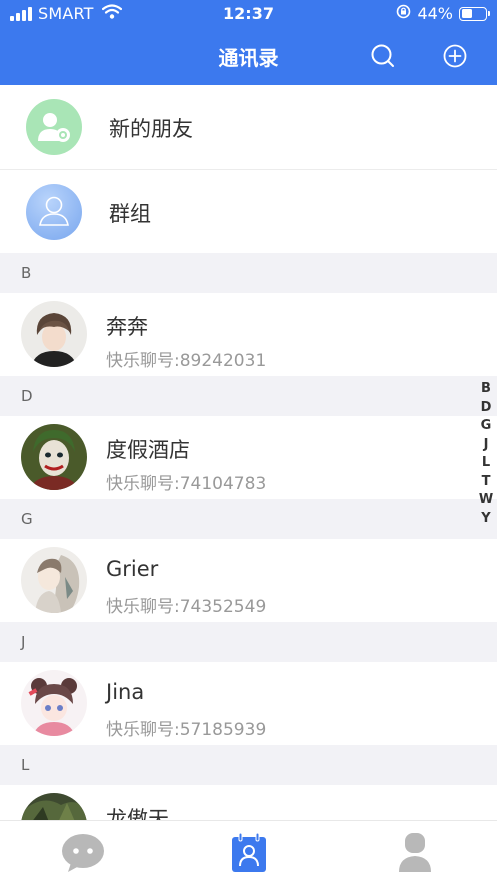 This screenshot has width=497, height=883. I want to click on contact-name: 龙傲天, so click(137, 813).